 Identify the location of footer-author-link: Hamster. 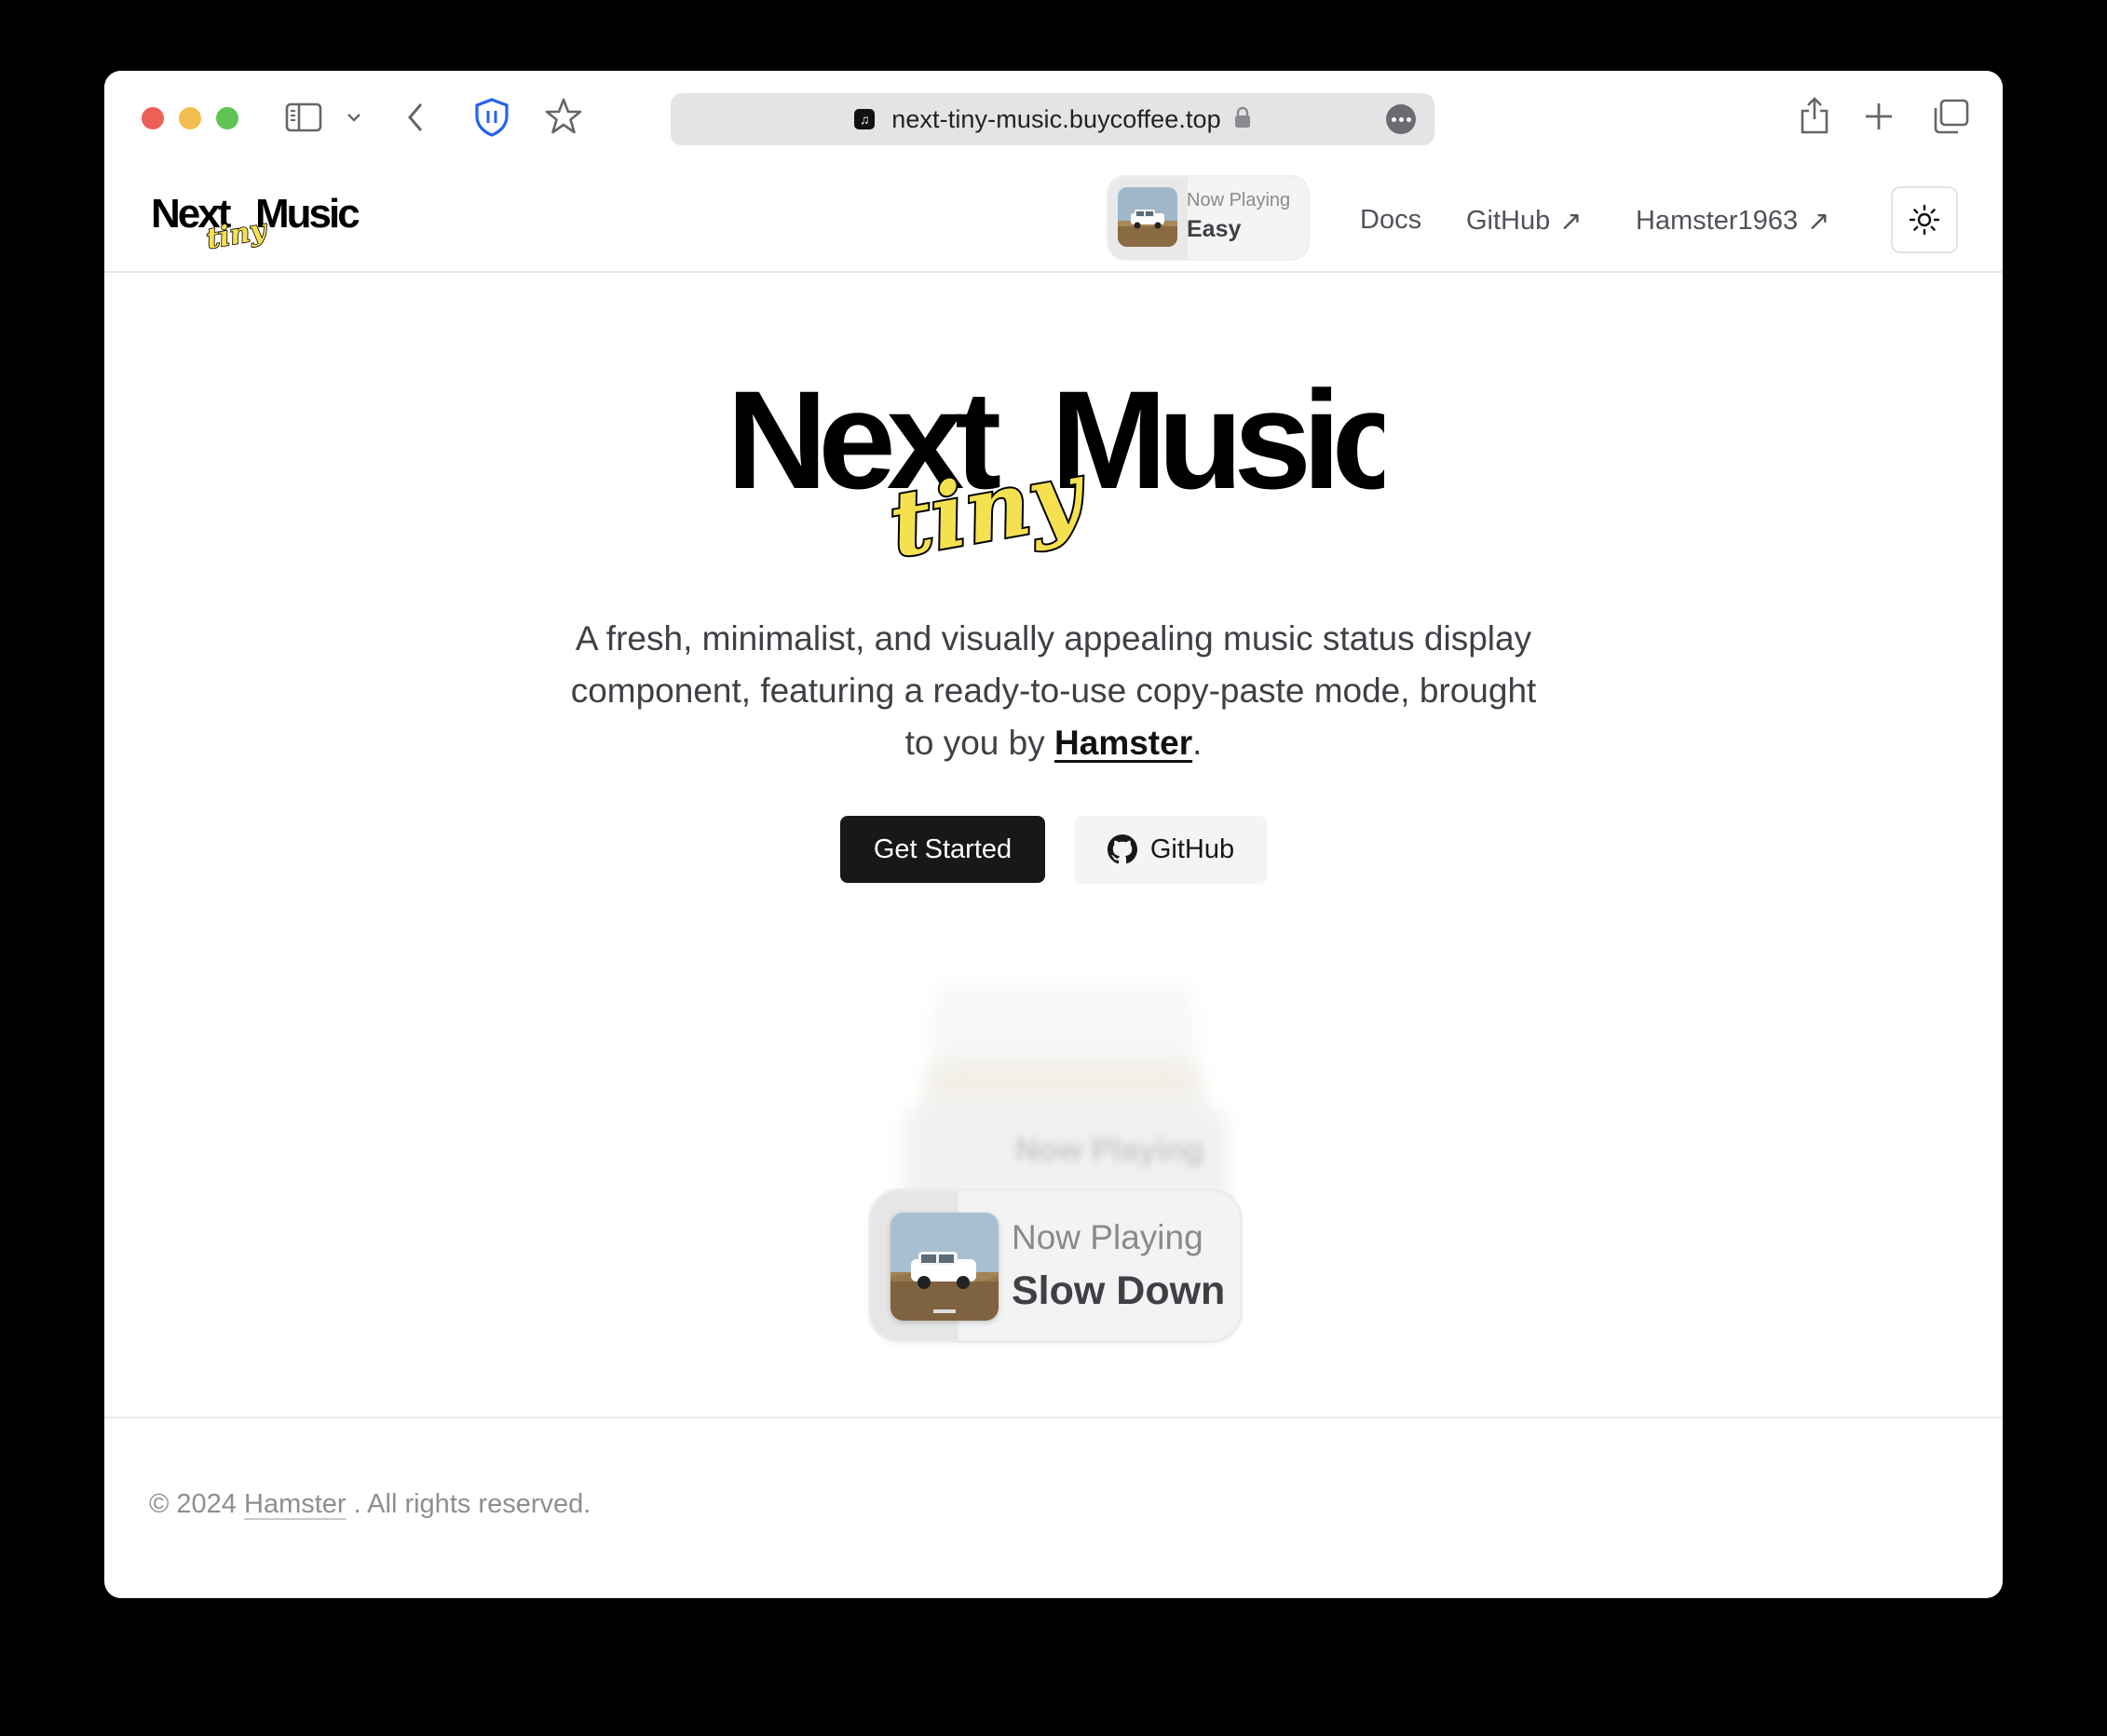
(295, 1504).